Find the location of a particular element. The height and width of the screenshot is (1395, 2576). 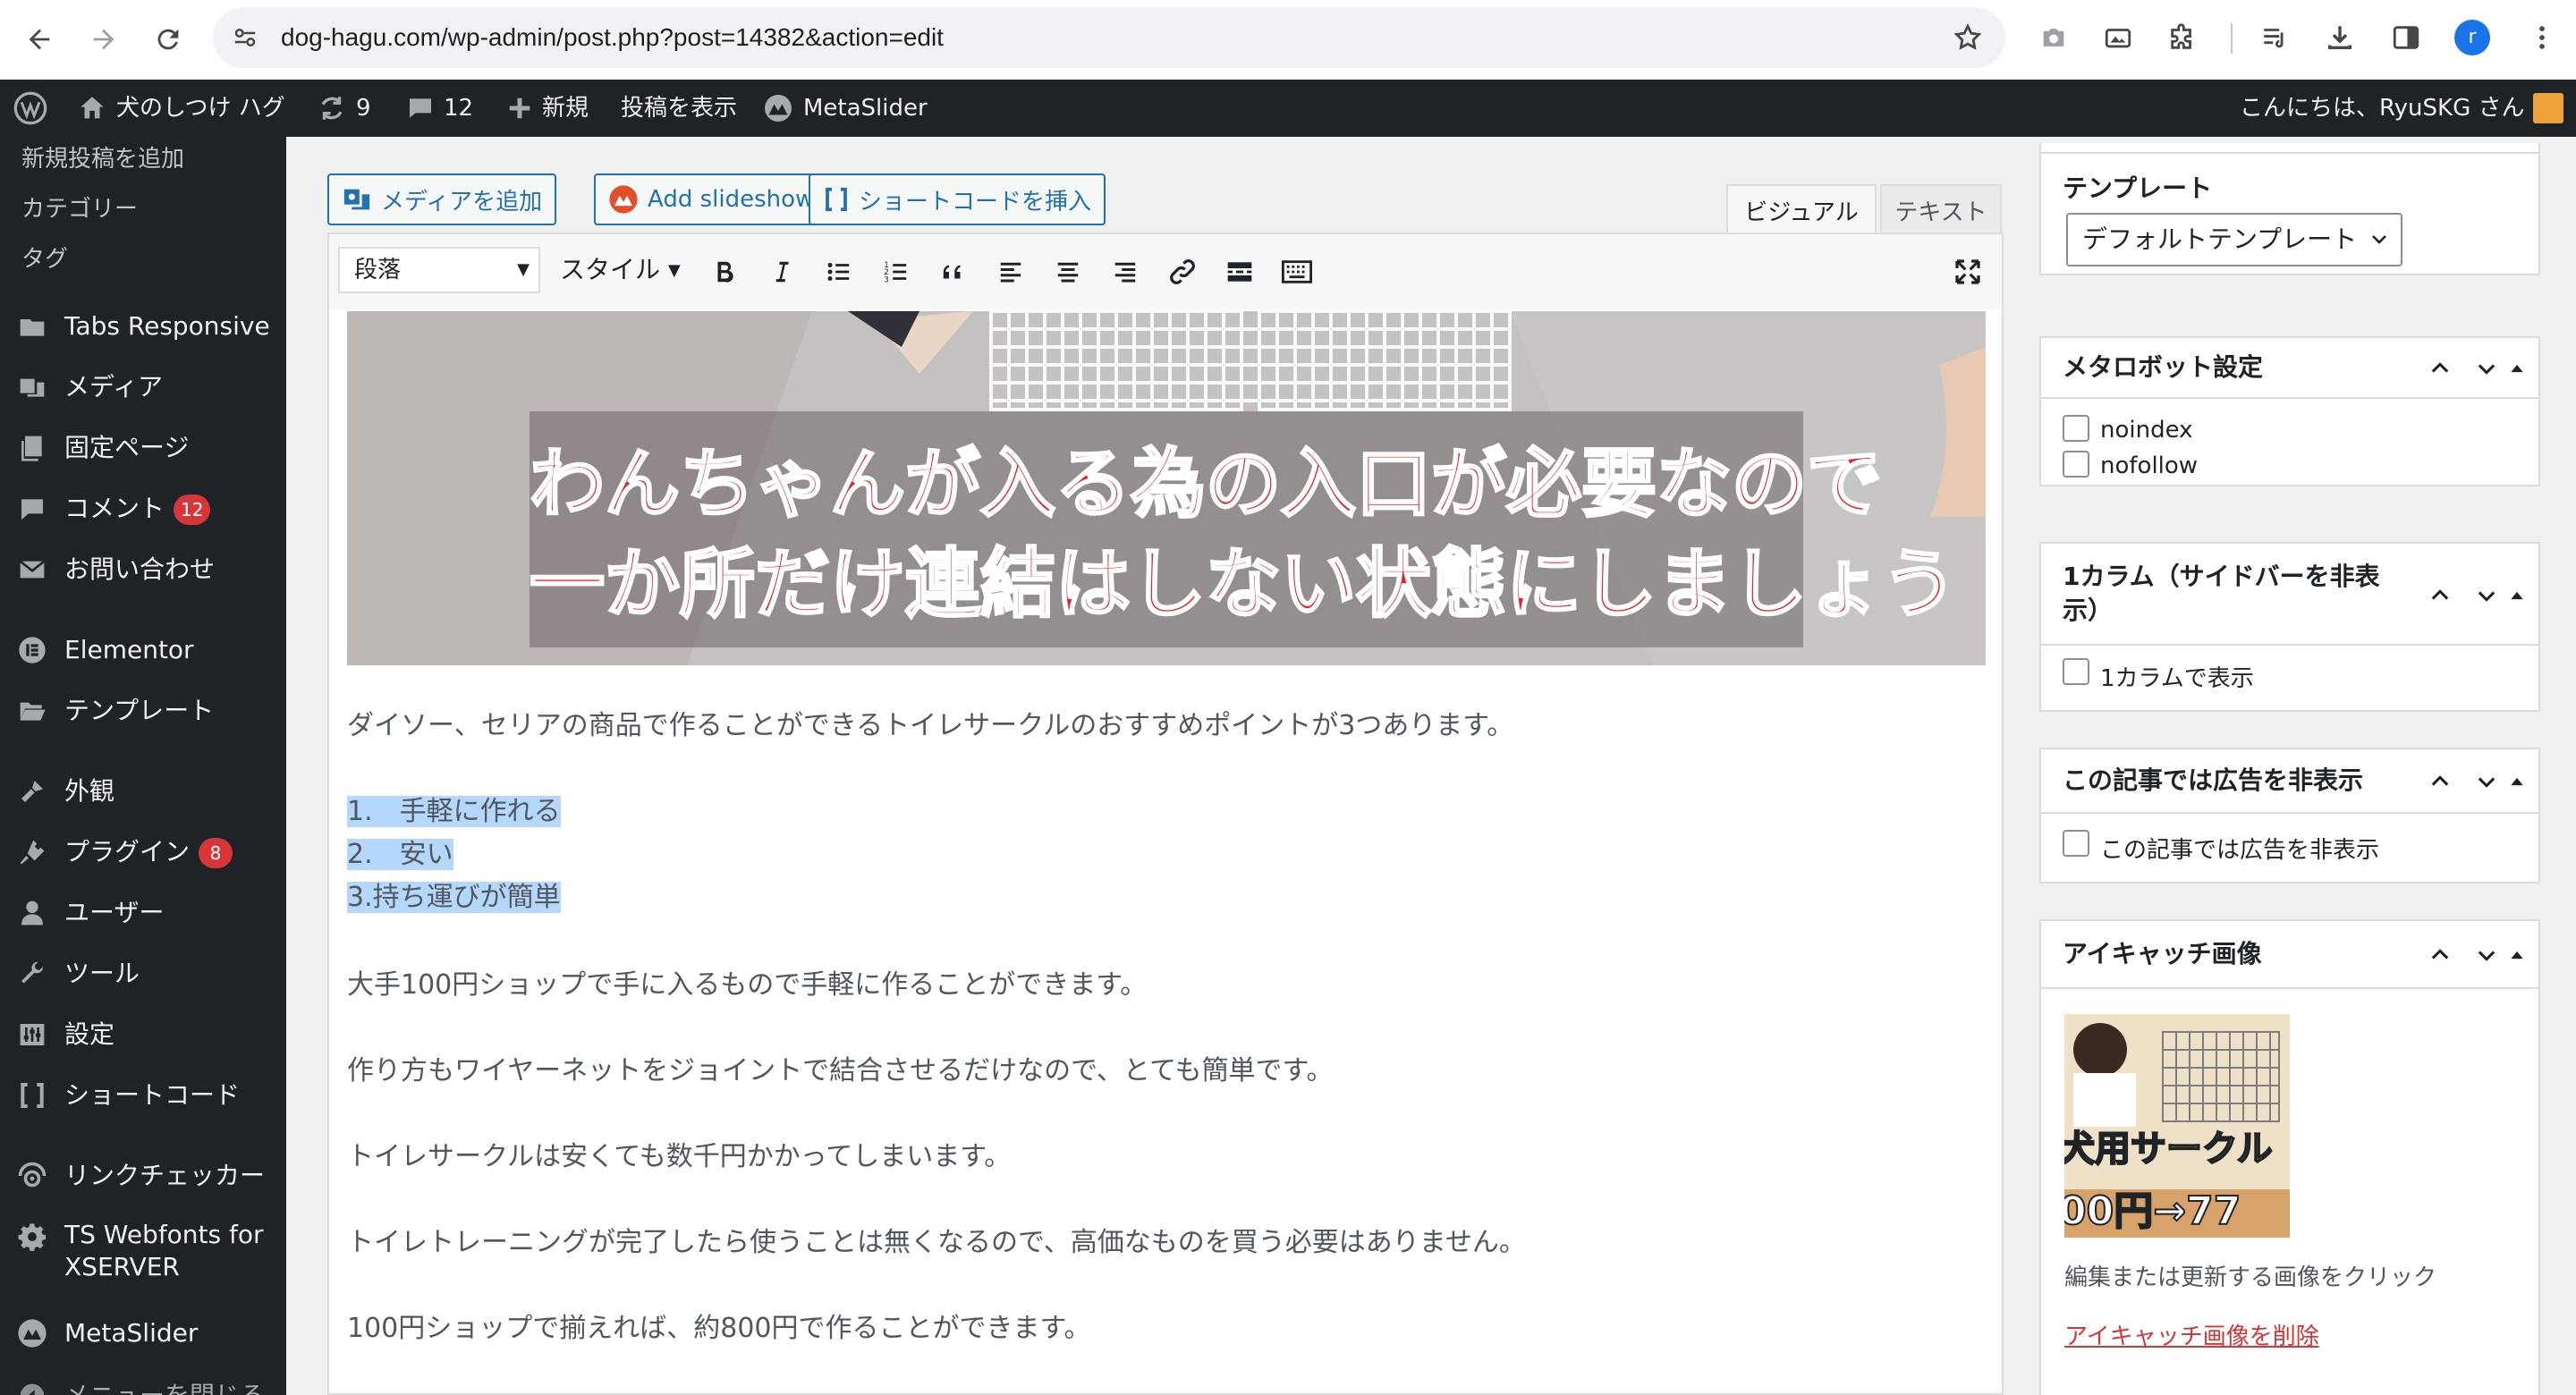

new-content-link: 新規 is located at coordinates (547, 108).